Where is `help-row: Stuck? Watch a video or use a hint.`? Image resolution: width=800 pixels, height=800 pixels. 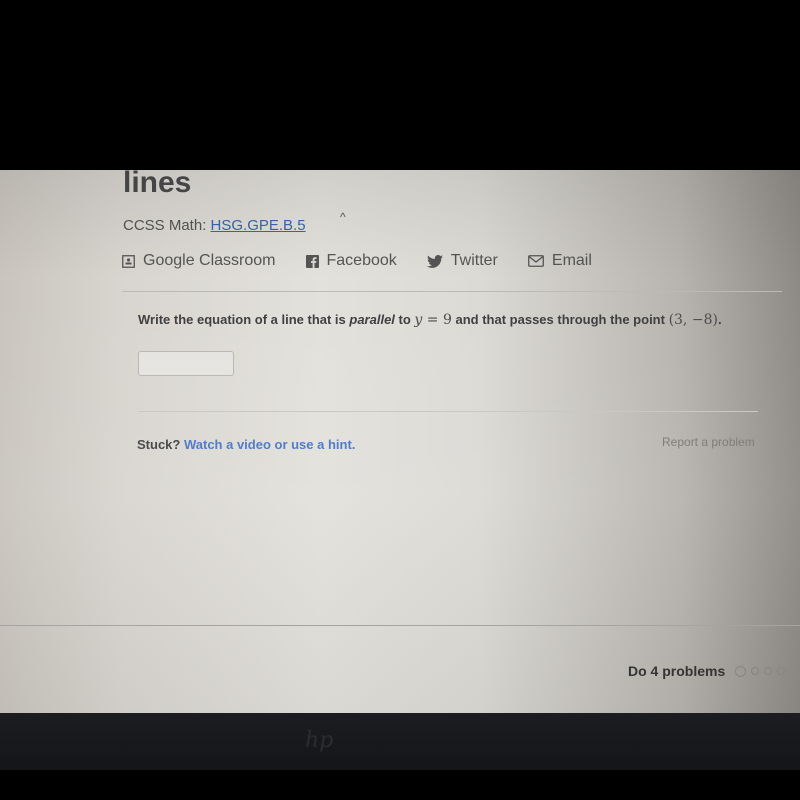
help-row: Stuck? Watch a video or use a hint. is located at coordinates (246, 444).